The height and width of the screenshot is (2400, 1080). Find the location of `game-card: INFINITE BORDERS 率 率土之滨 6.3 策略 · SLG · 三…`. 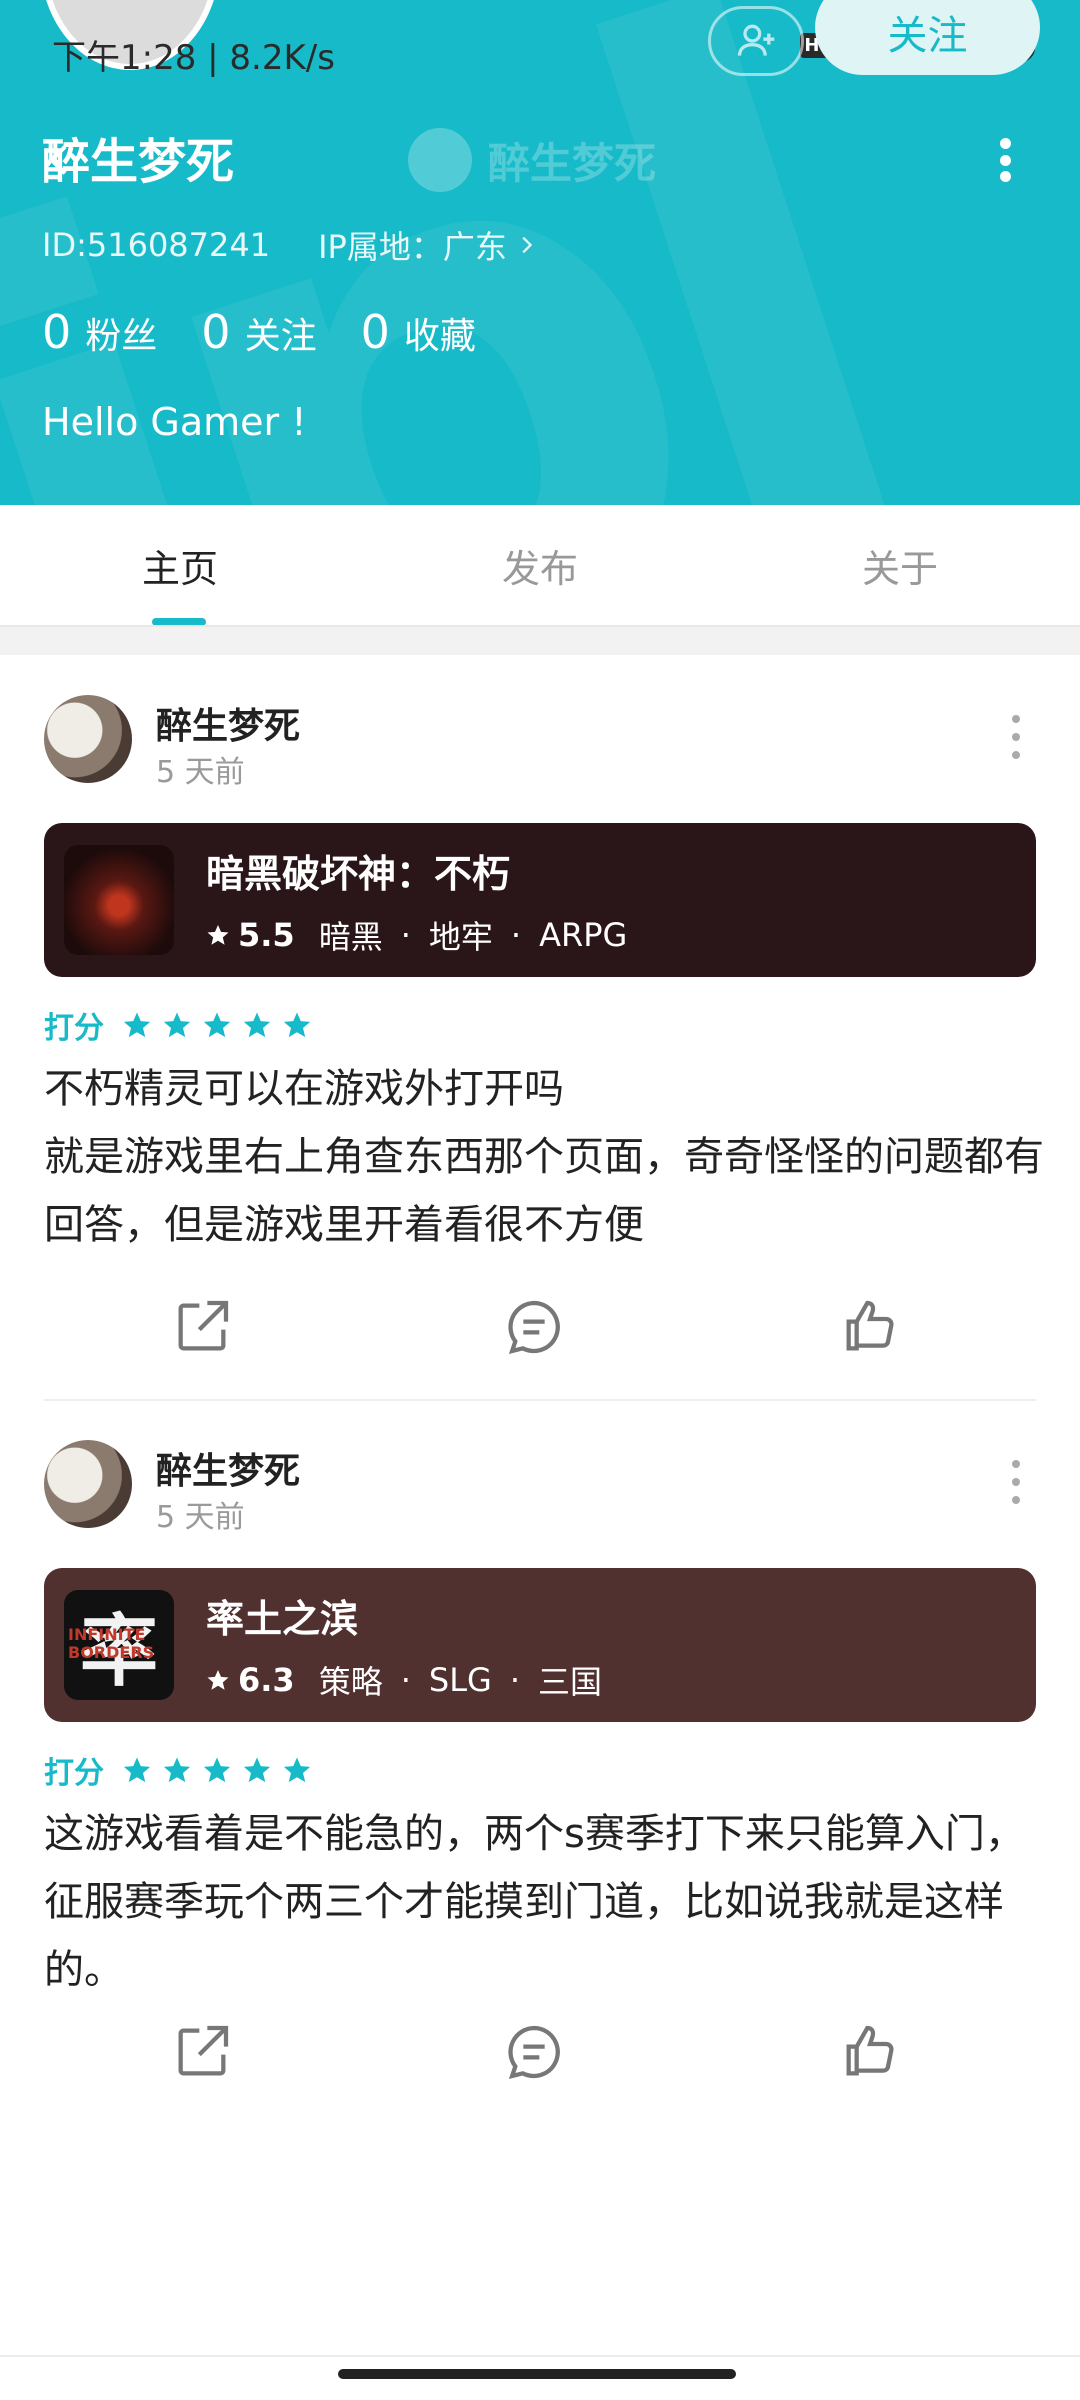

game-card: INFINITE BORDERS 率 率土之滨 6.3 策略 · SLG · 三… is located at coordinates (540, 1645).